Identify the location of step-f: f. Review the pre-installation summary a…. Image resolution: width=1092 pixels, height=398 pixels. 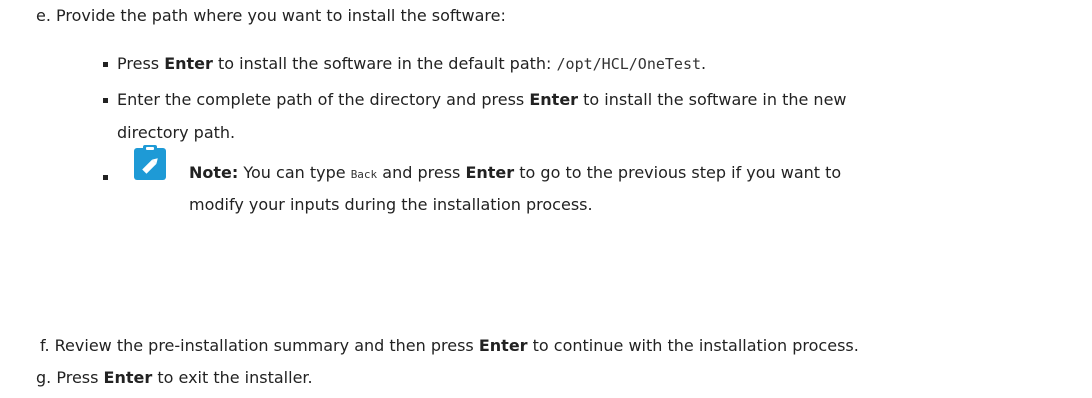
(449, 345).